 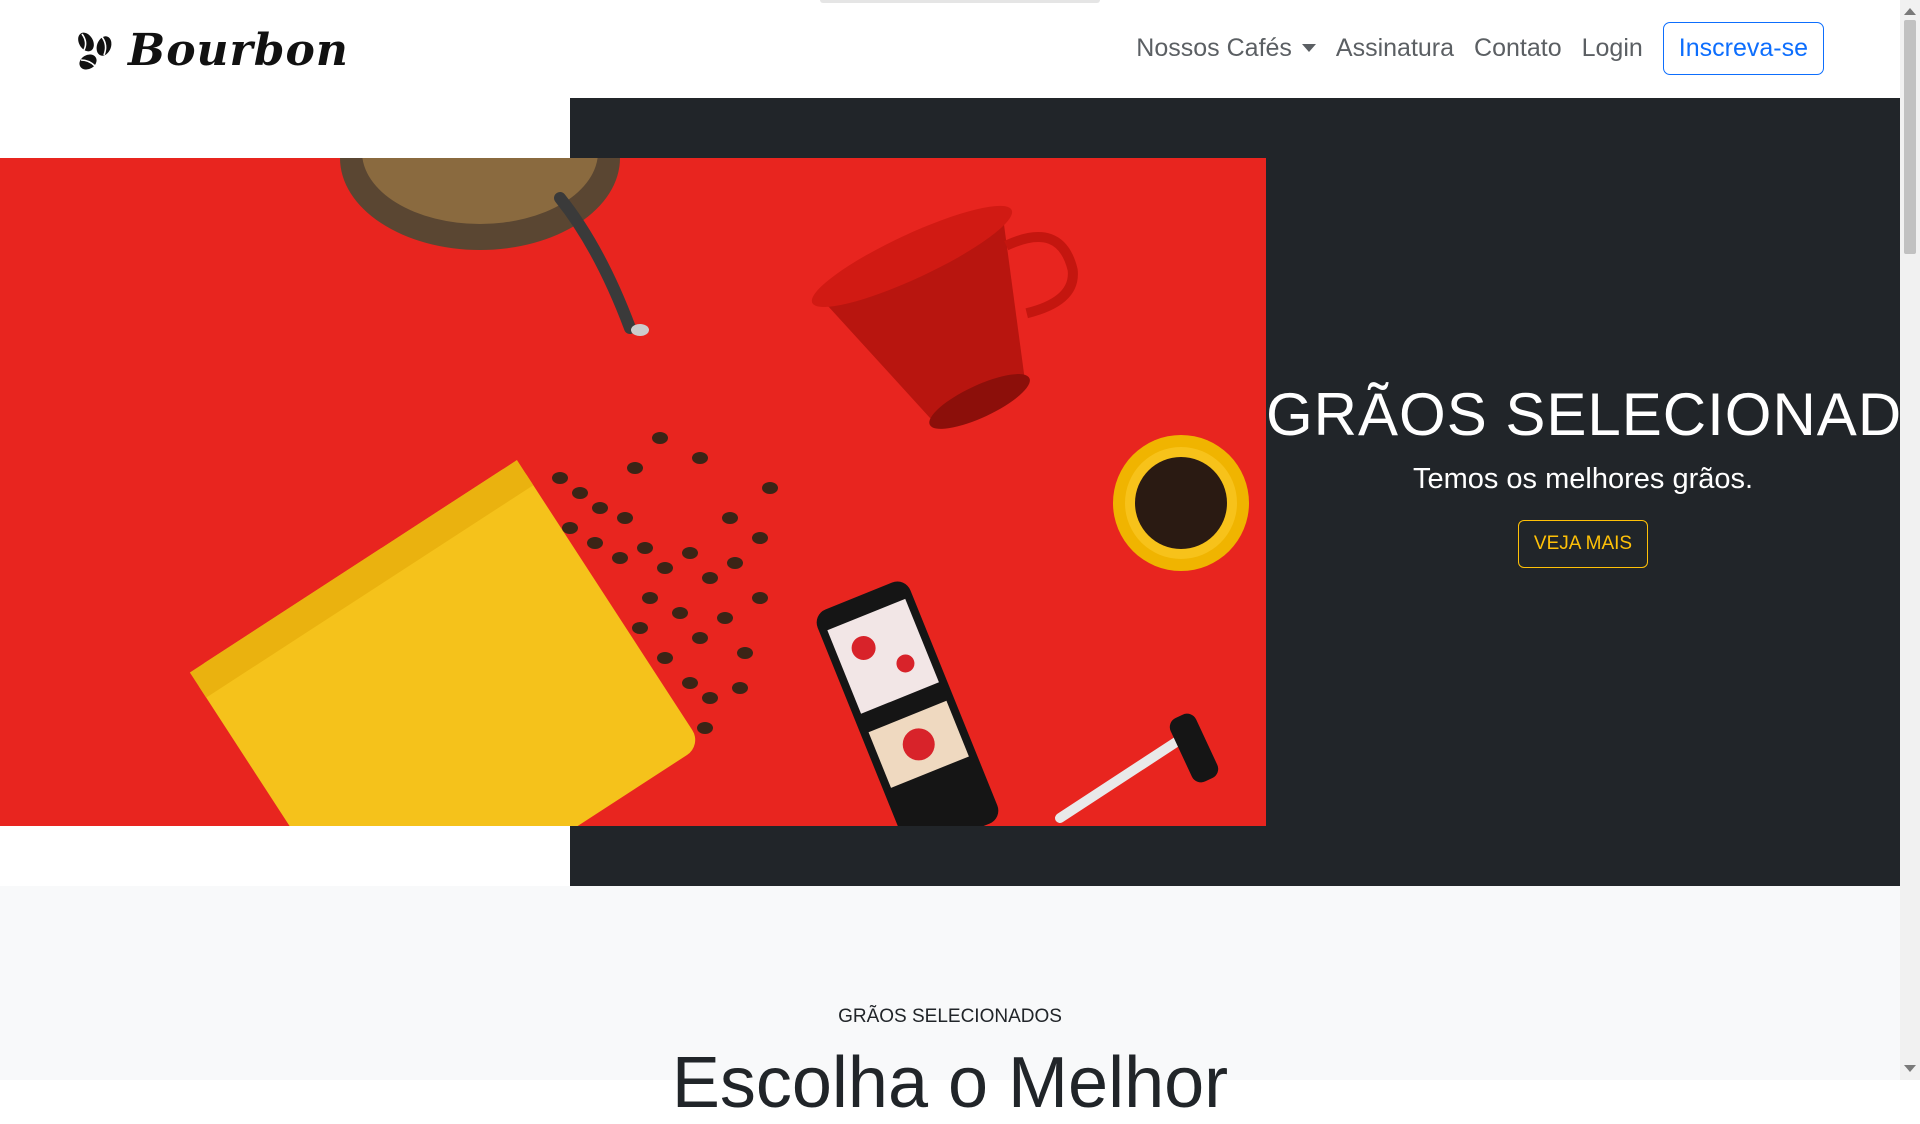 I want to click on top-tab-indicator, so click(x=960, y=1).